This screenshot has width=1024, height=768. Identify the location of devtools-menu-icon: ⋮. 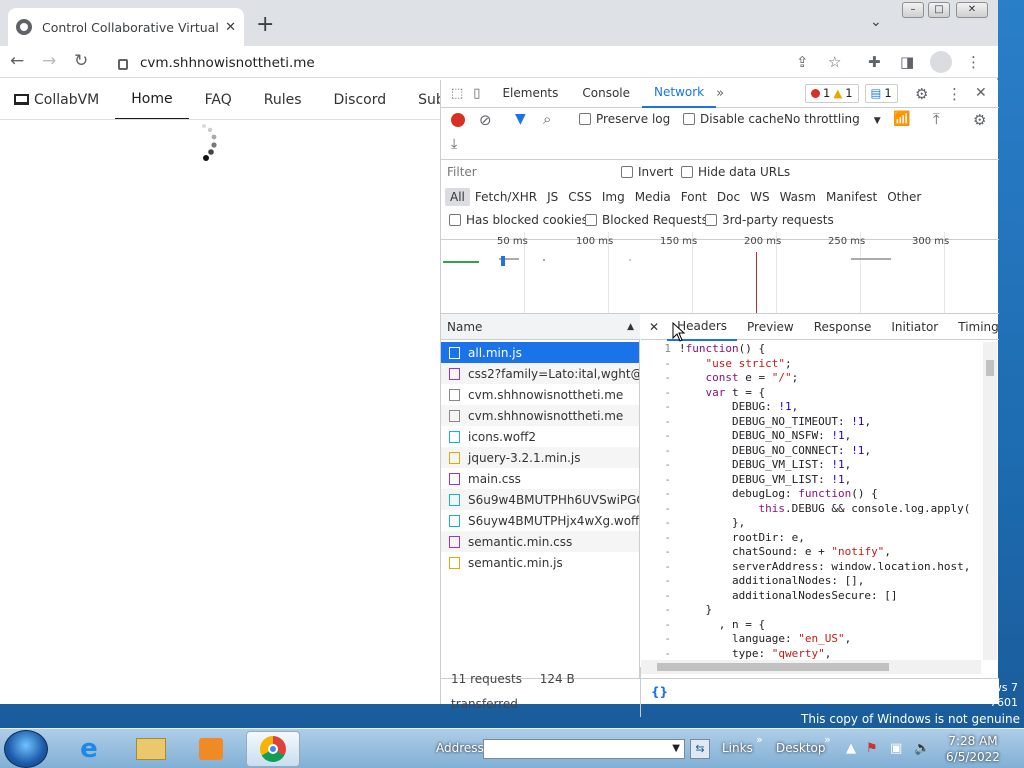
(954, 94).